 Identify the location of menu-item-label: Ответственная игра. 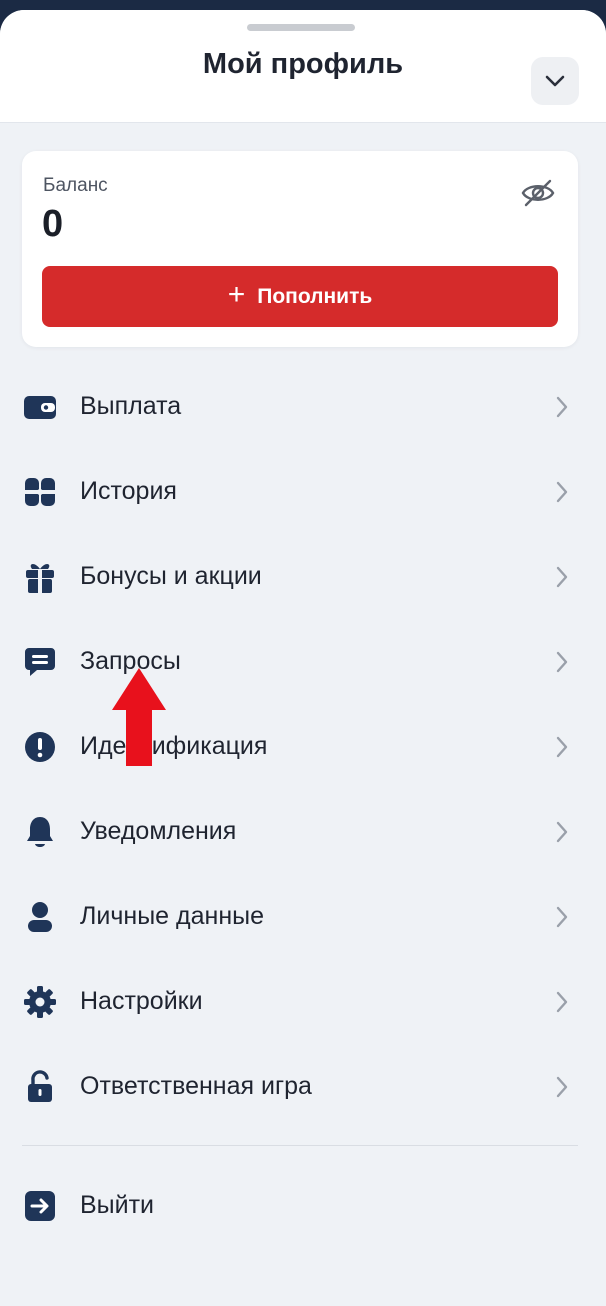
(196, 1086).